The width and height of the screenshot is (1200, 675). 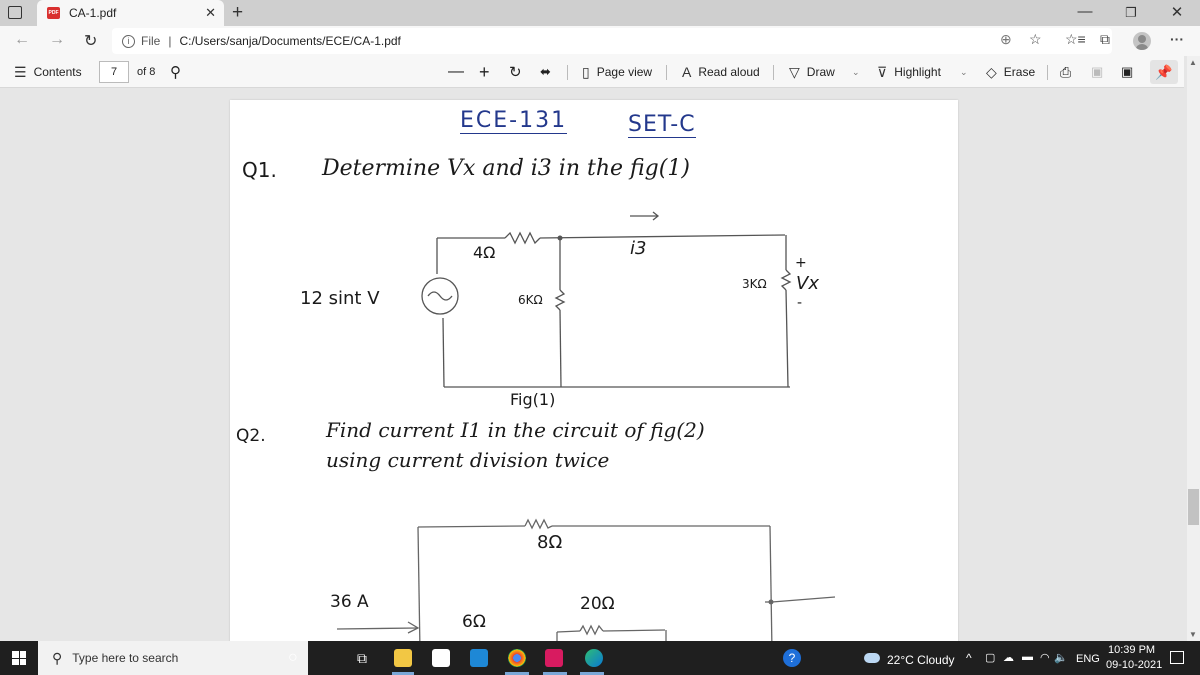 I want to click on app-icon, so click(x=554, y=658).